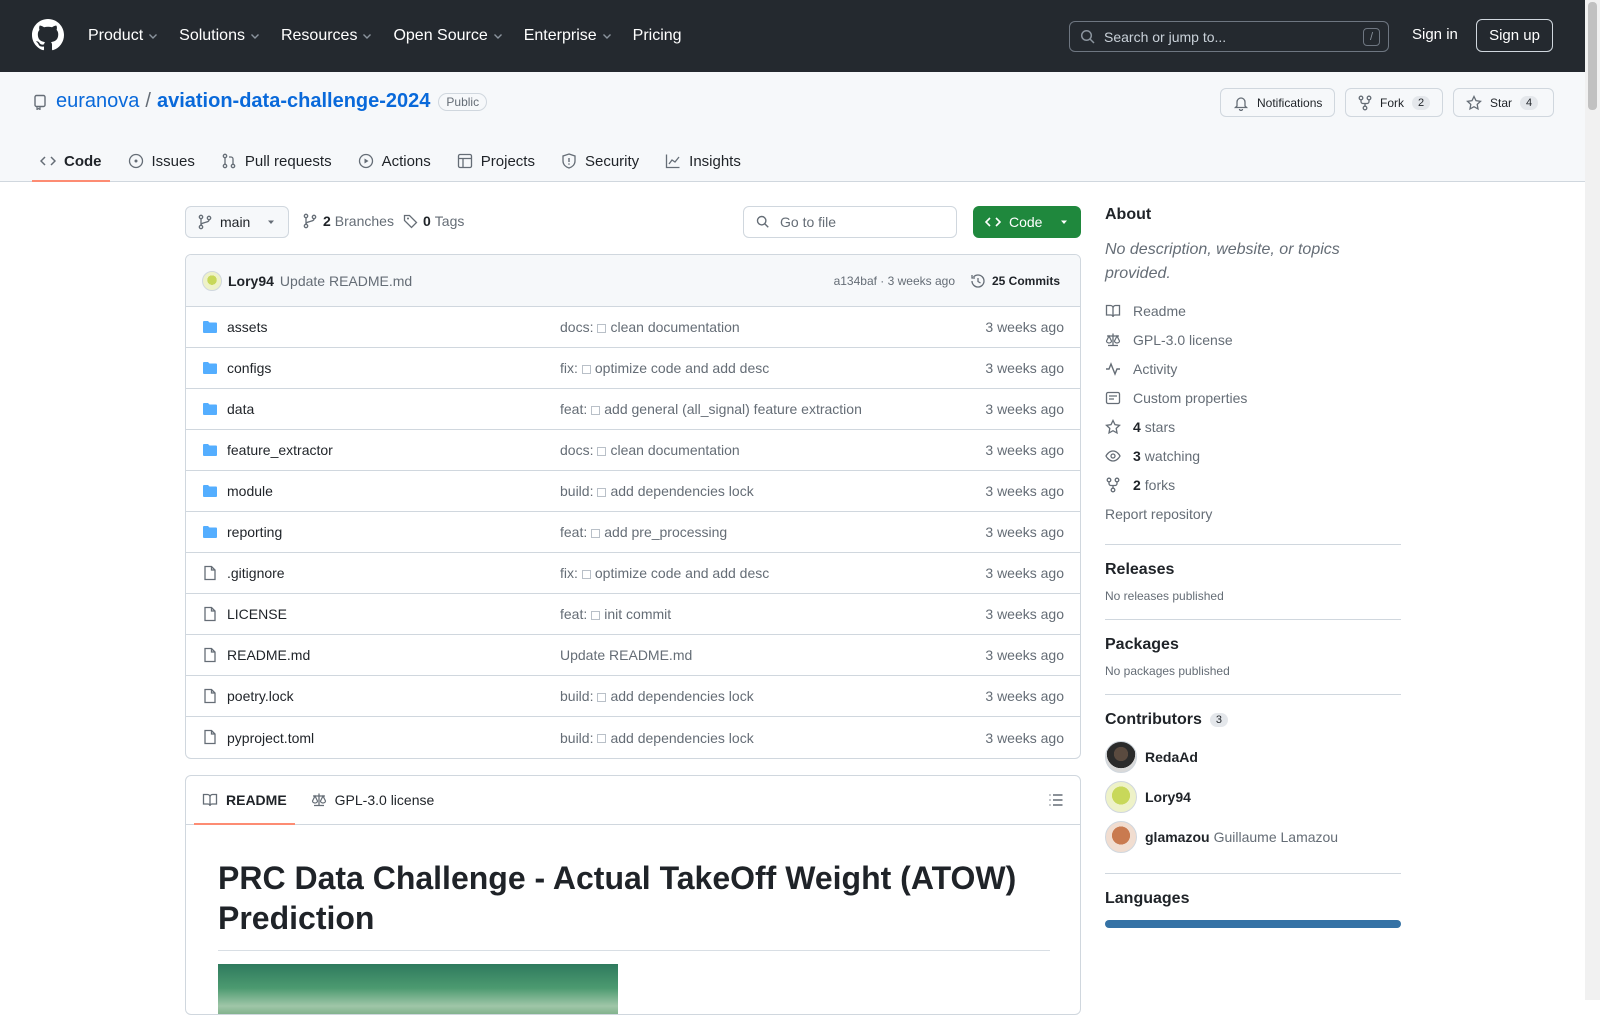 The image size is (1600, 1015). What do you see at coordinates (268, 655) in the screenshot?
I see `file-name-link: README.md` at bounding box center [268, 655].